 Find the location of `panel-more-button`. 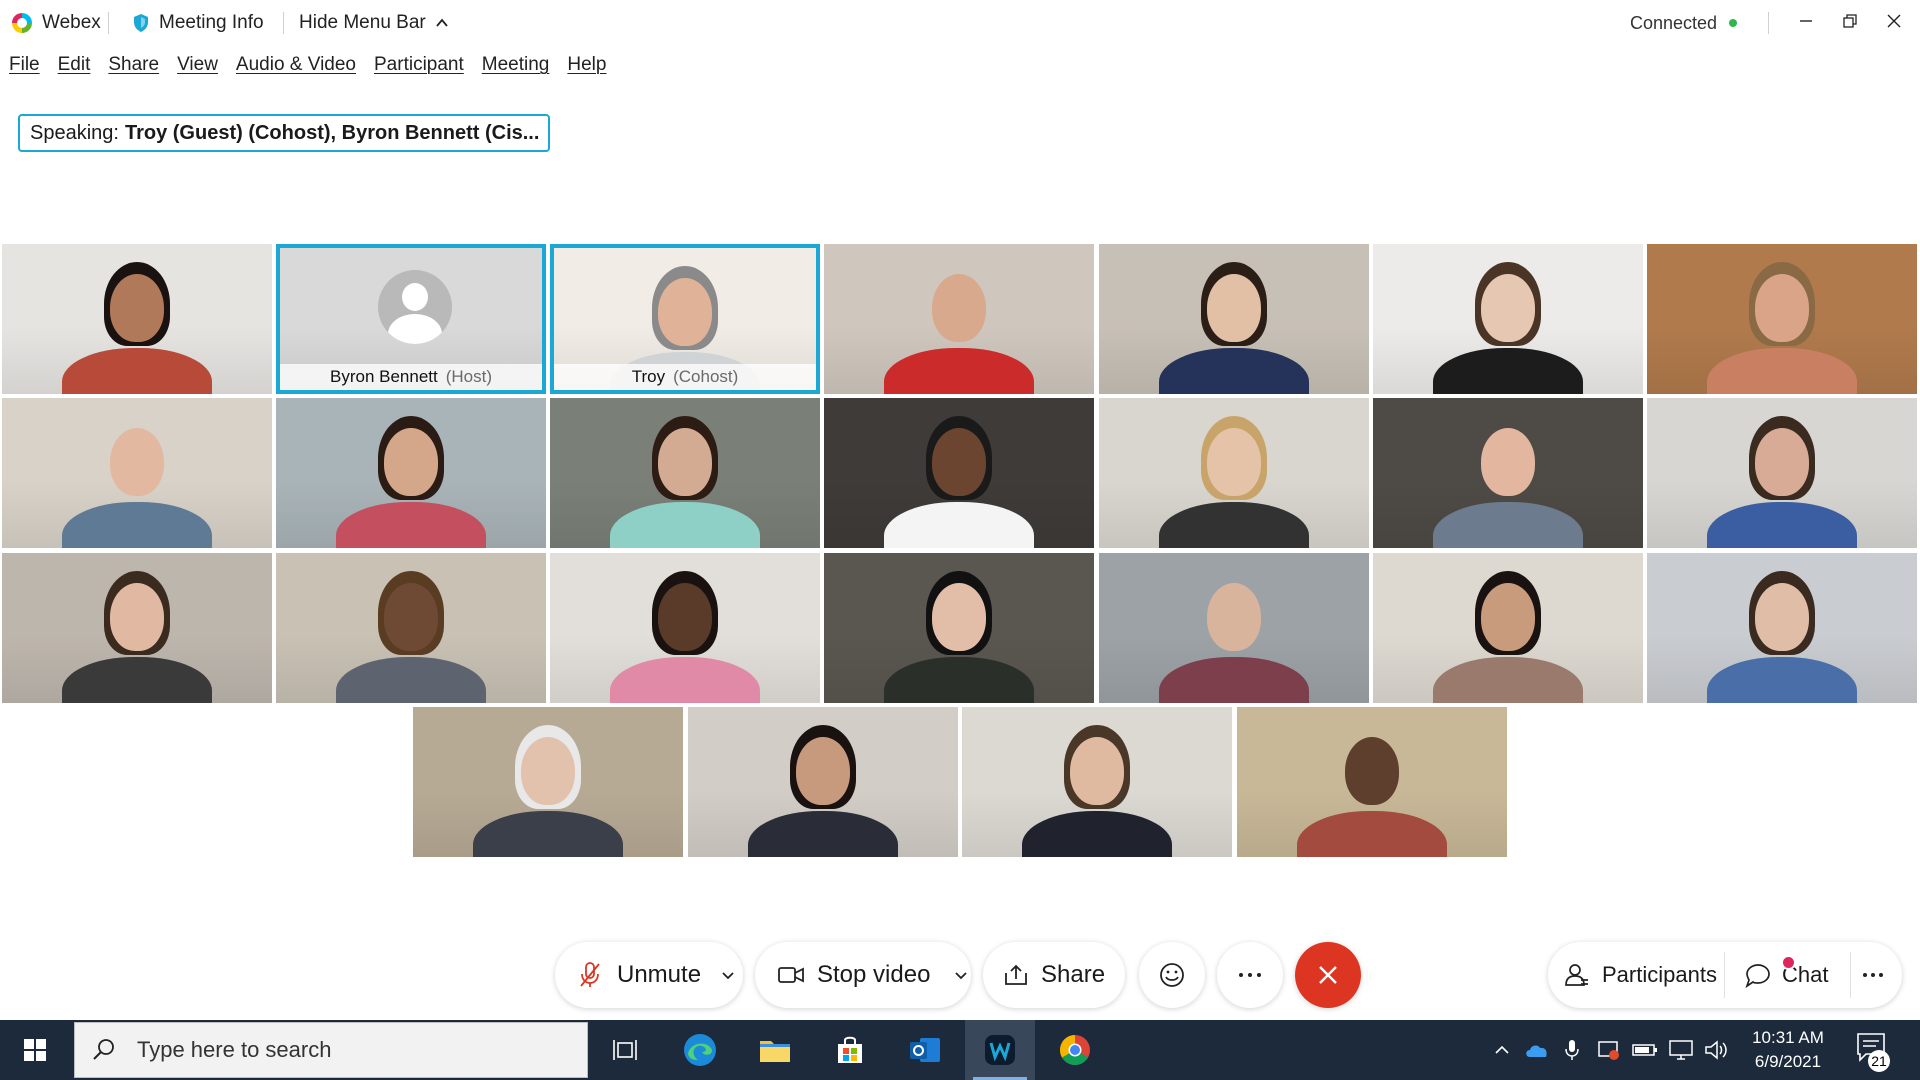

panel-more-button is located at coordinates (1873, 975).